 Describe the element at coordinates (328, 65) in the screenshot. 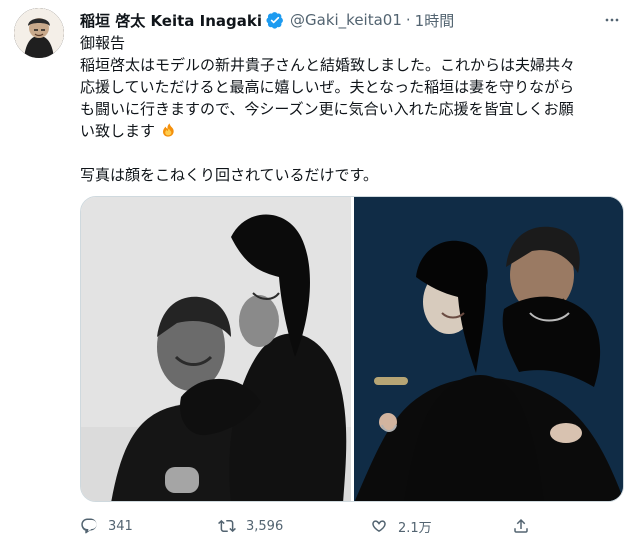

I see `tweet-text-line-2: 稲垣啓太はモデルの新井貴子さんと結婚致しました。これからは夫婦共々` at that location.